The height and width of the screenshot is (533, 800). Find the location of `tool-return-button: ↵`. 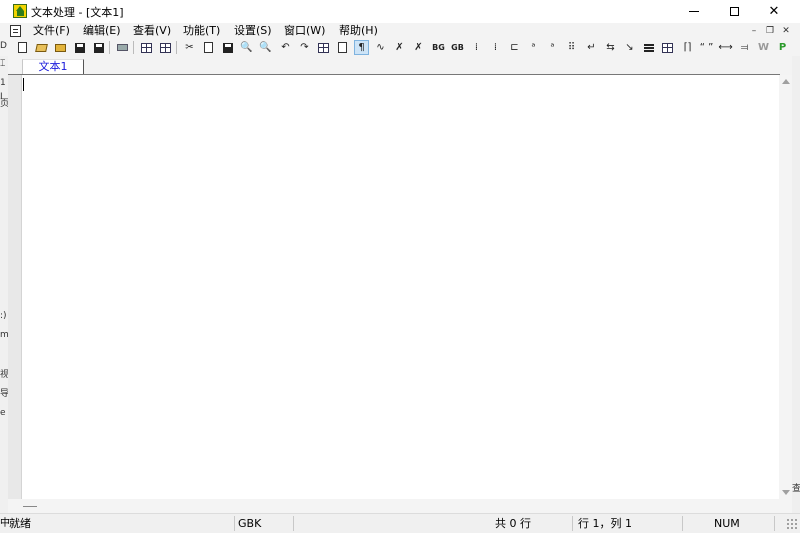

tool-return-button: ↵ is located at coordinates (591, 47).